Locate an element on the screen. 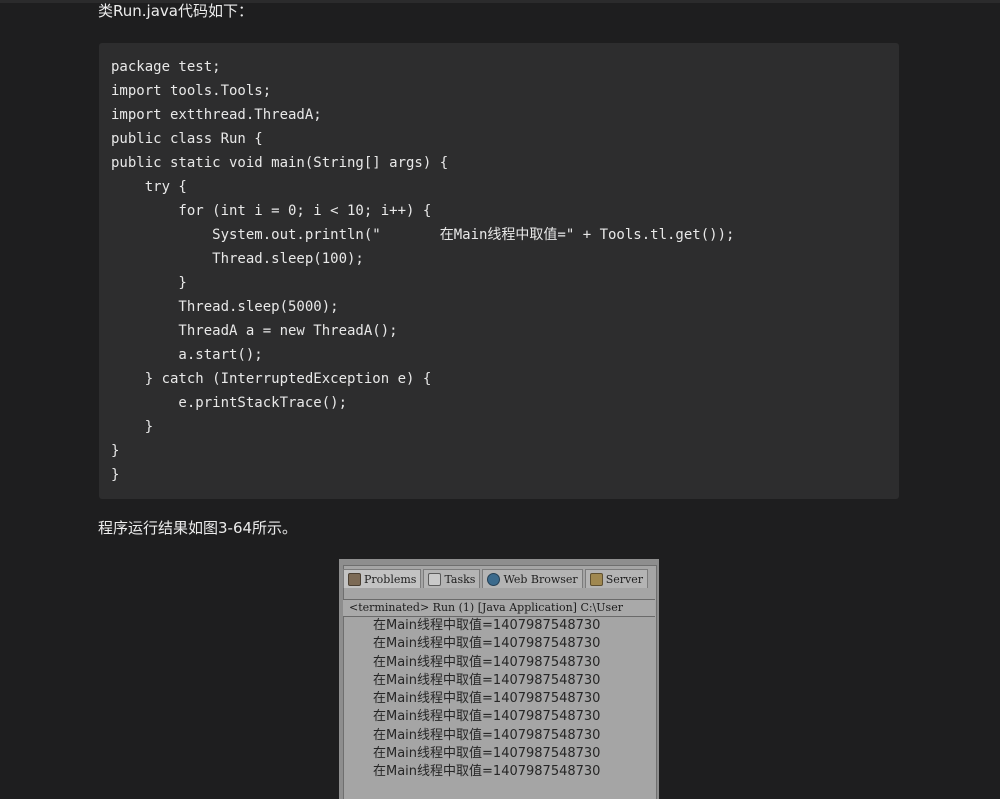 This screenshot has width=1000, height=799. code-line: Thread.sleep(100); is located at coordinates (237, 259).